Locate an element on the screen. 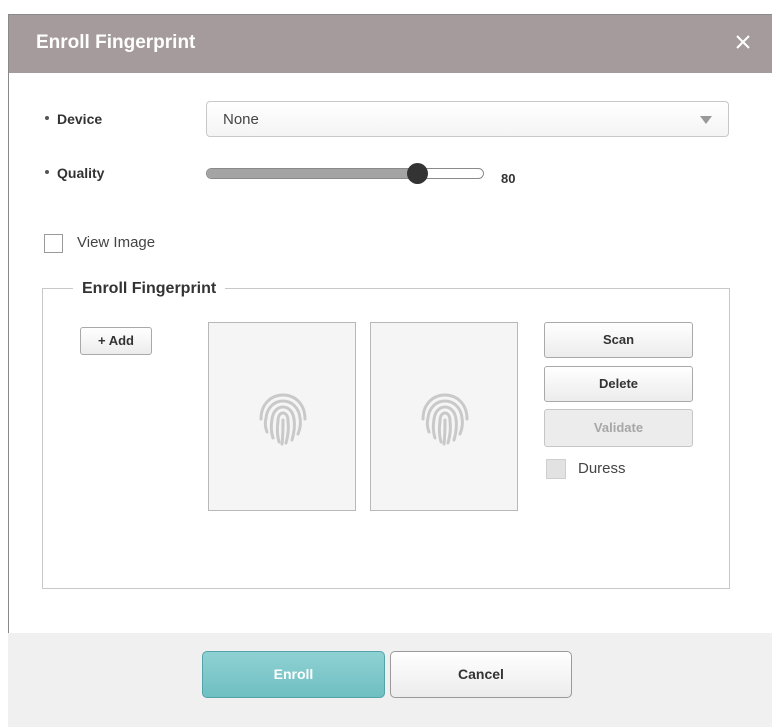  dialog-title: Enroll Fingerprint is located at coordinates (116, 42).